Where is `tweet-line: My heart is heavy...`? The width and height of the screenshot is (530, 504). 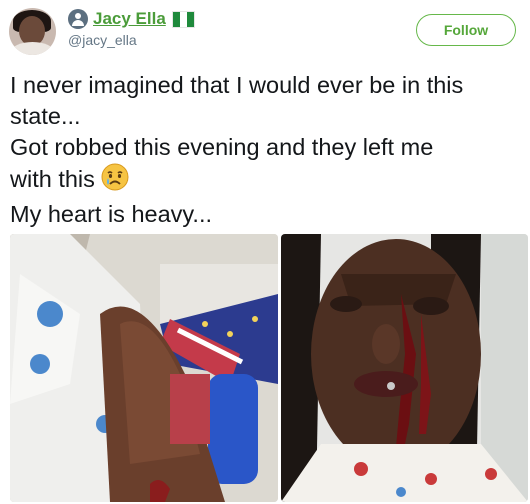
tweet-line: My heart is heavy... is located at coordinates (111, 214).